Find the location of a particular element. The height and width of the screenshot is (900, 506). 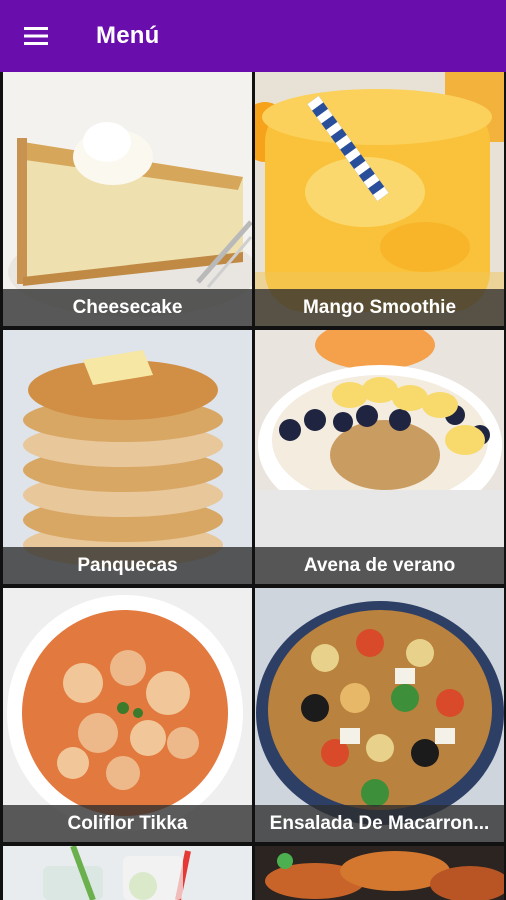

pancakes-image is located at coordinates (127, 457).